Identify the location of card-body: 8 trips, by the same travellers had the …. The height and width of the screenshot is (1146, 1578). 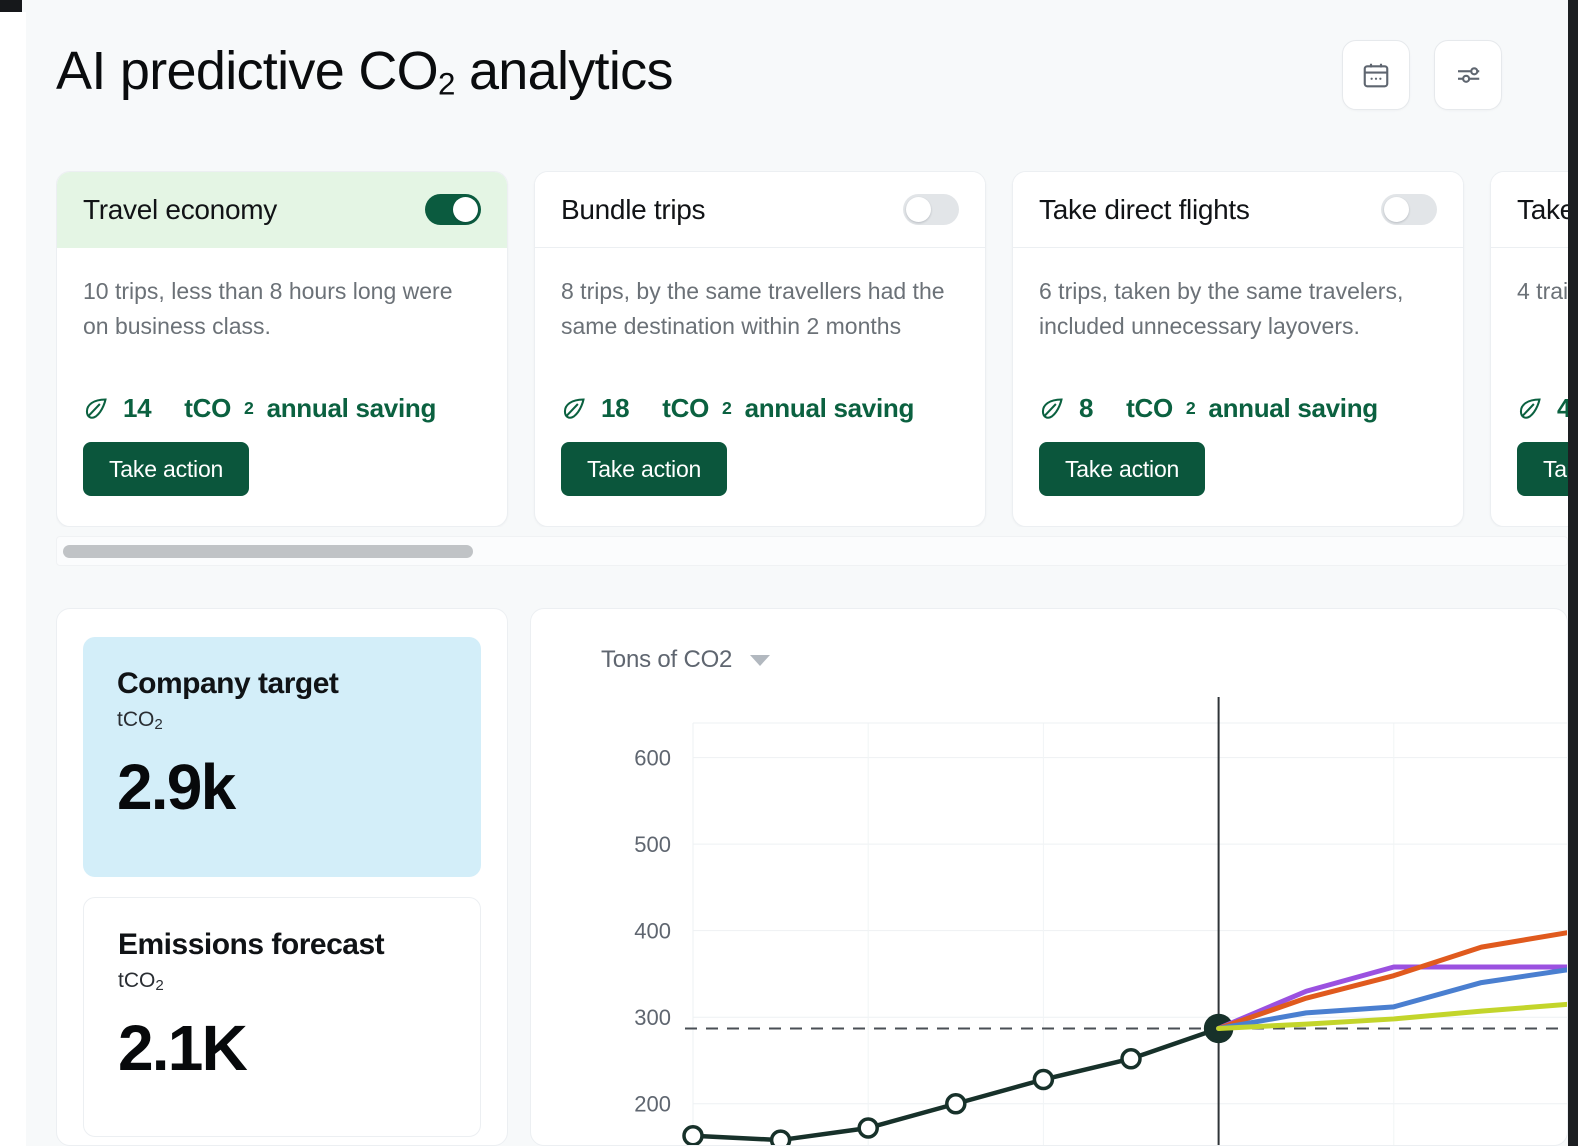
(760, 387).